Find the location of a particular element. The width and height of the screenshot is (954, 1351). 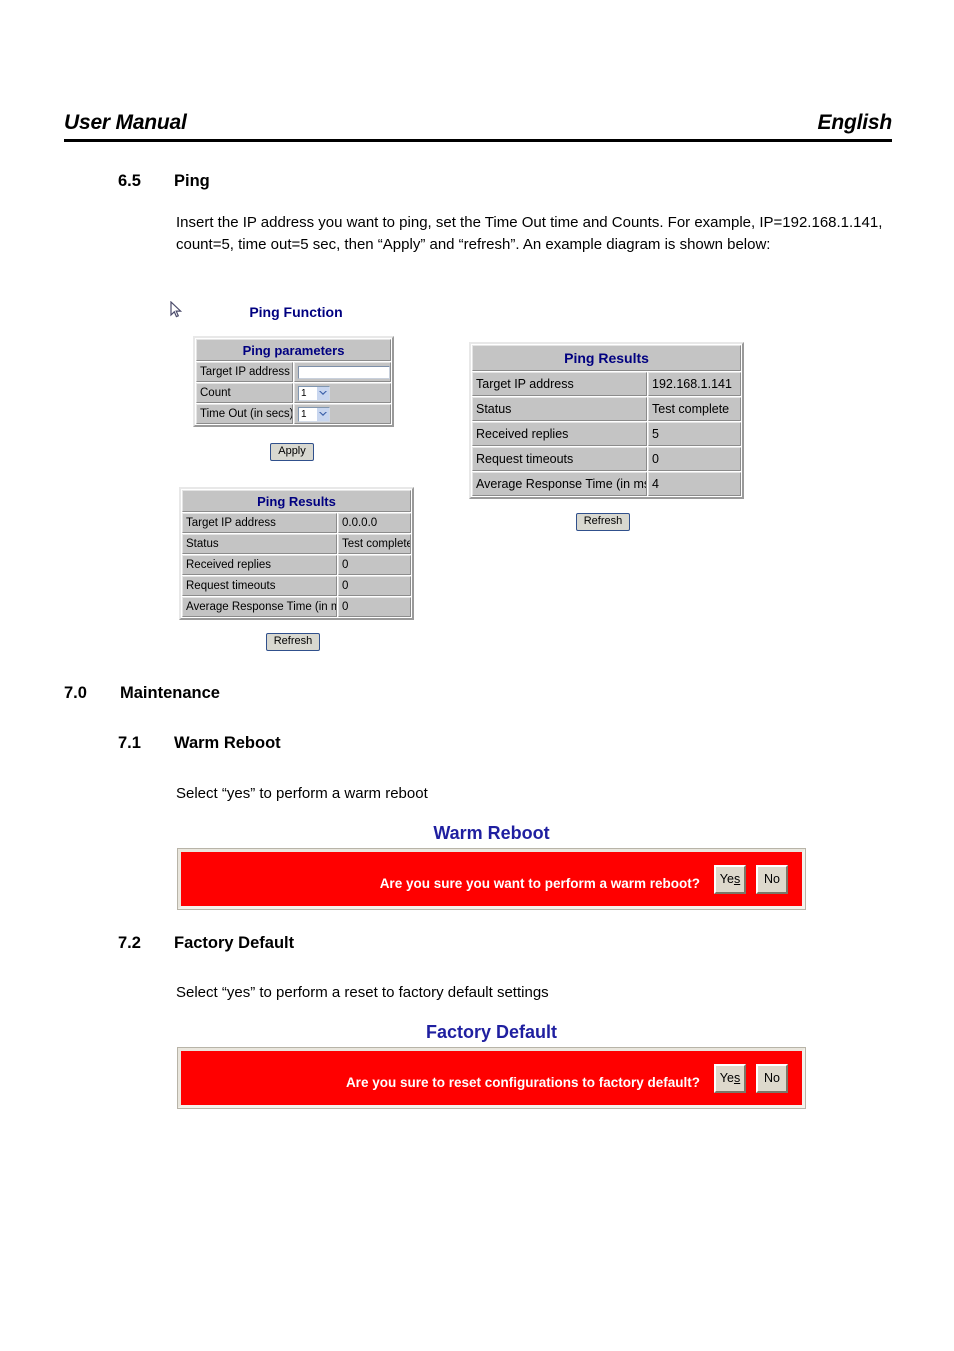

table-row: Received replies 0 is located at coordinates (296, 565).